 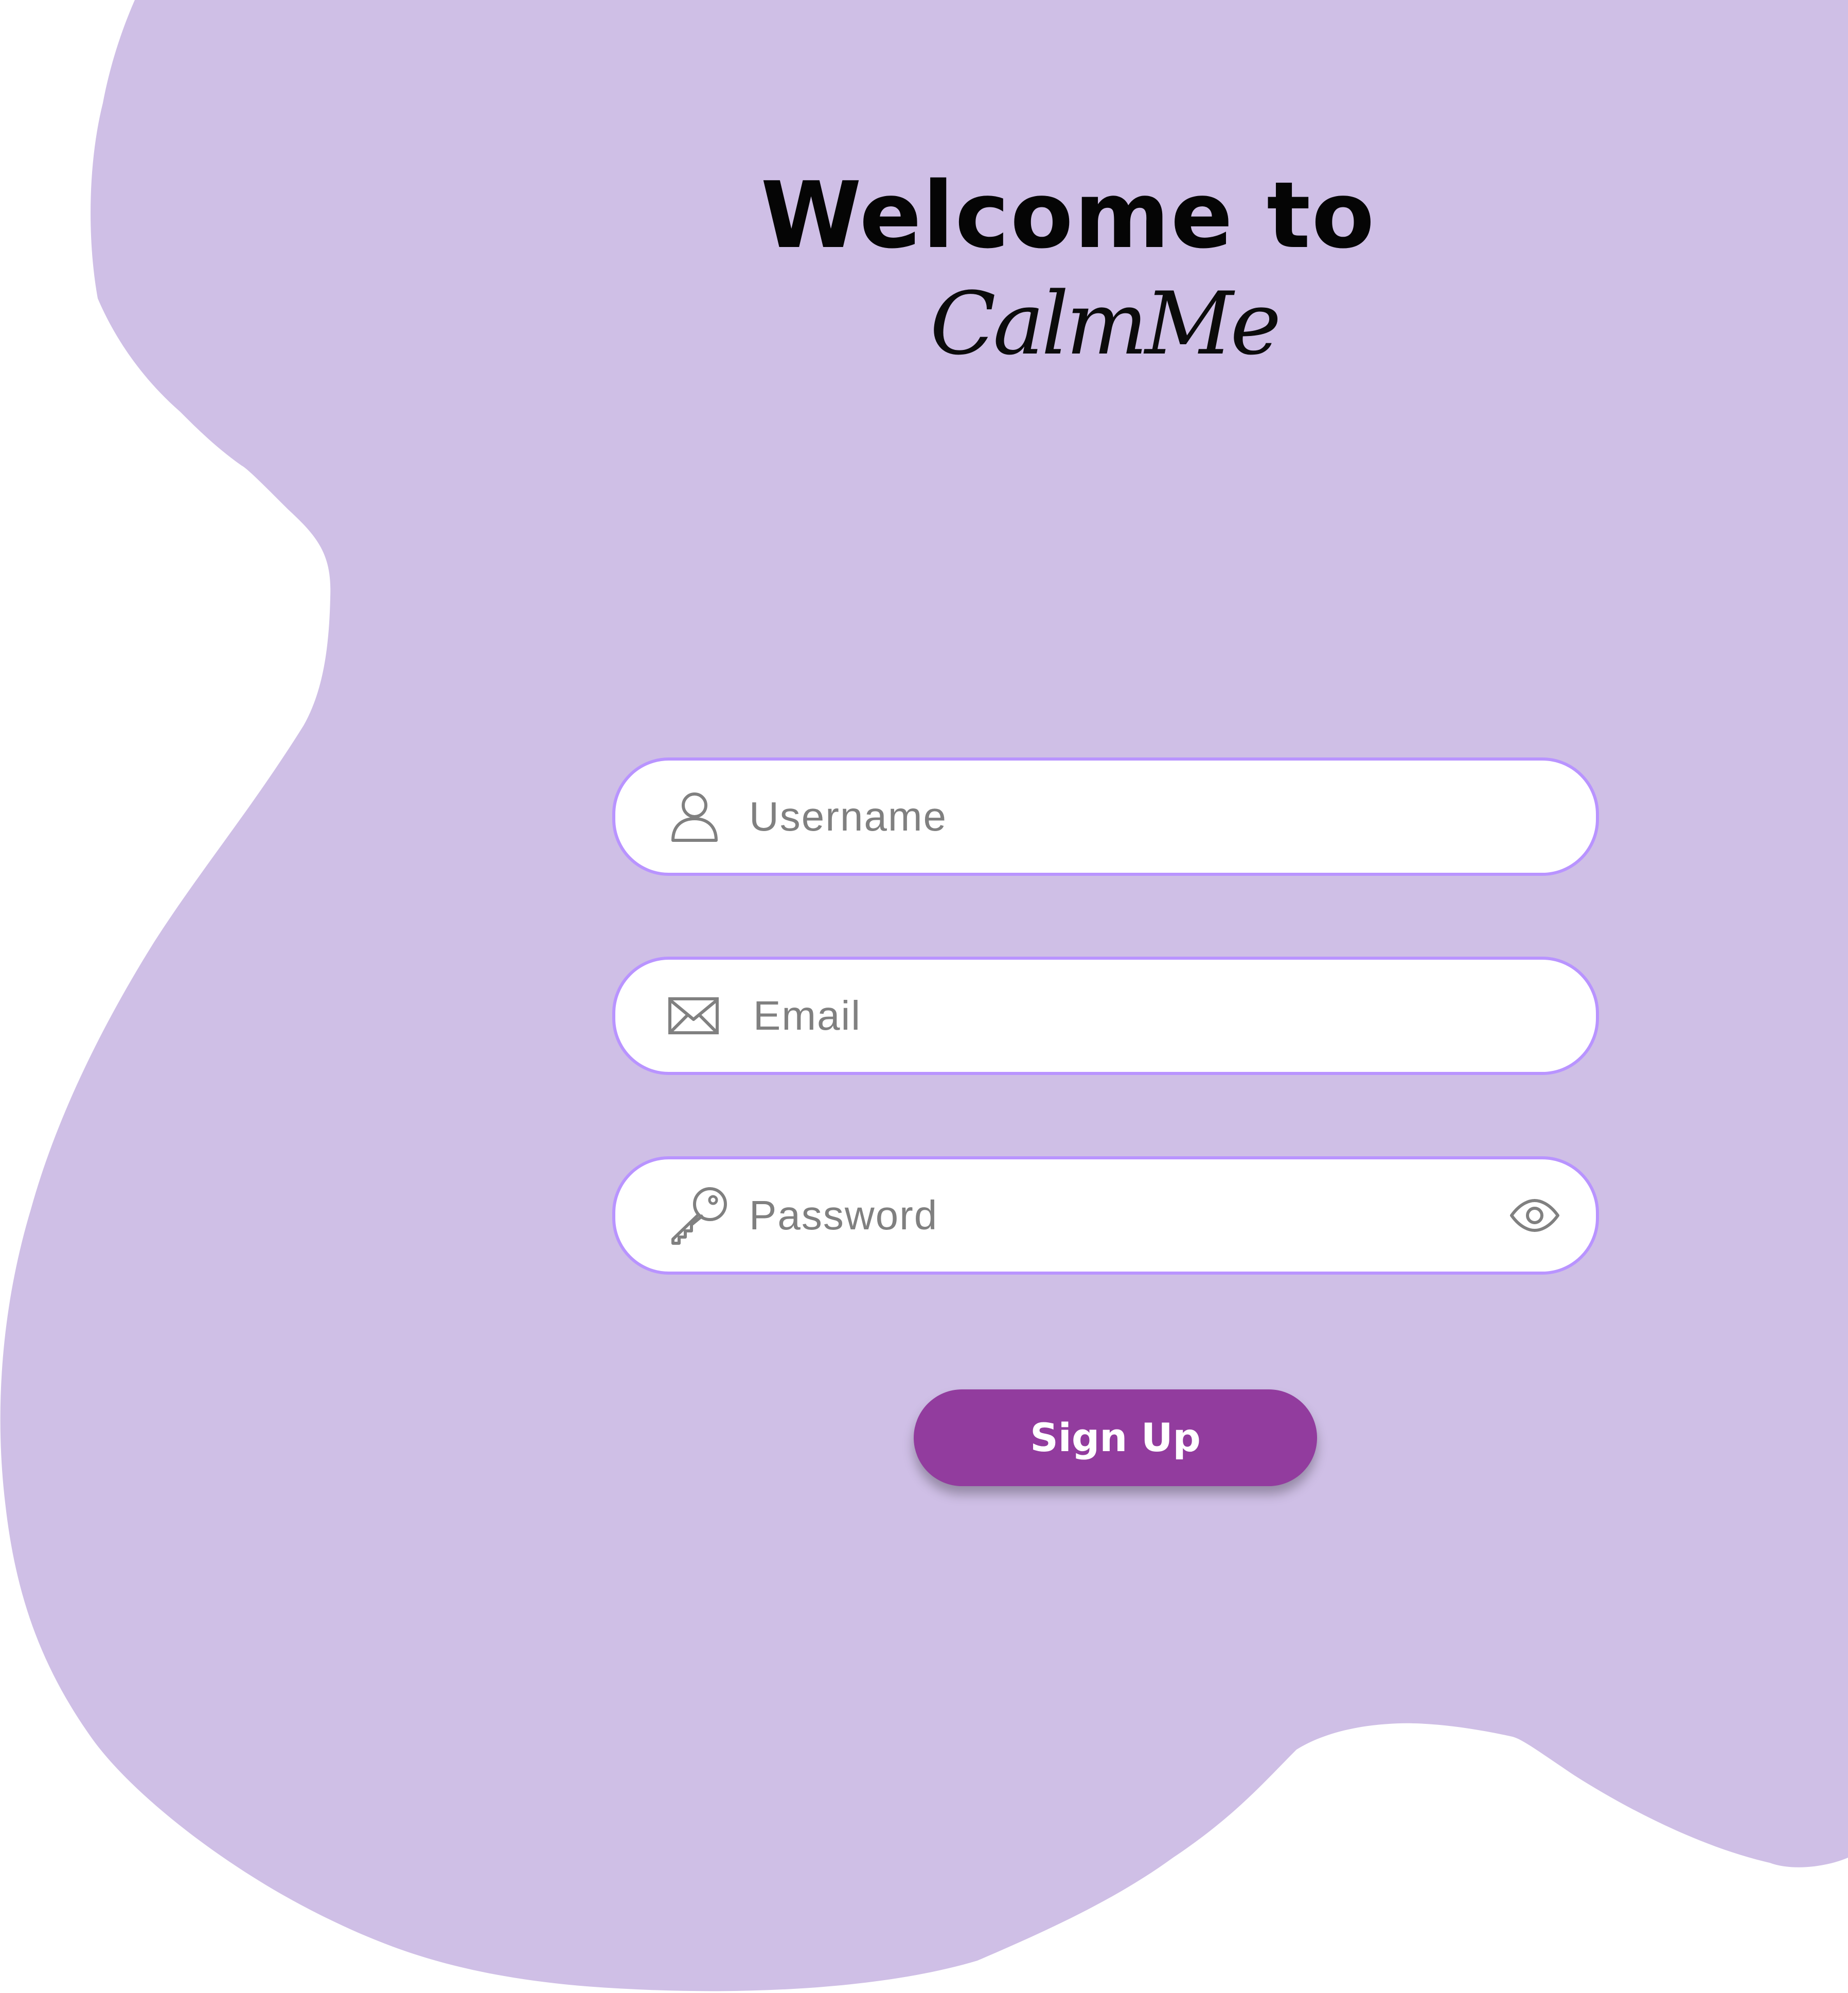 I want to click on user-icon, so click(x=694, y=817).